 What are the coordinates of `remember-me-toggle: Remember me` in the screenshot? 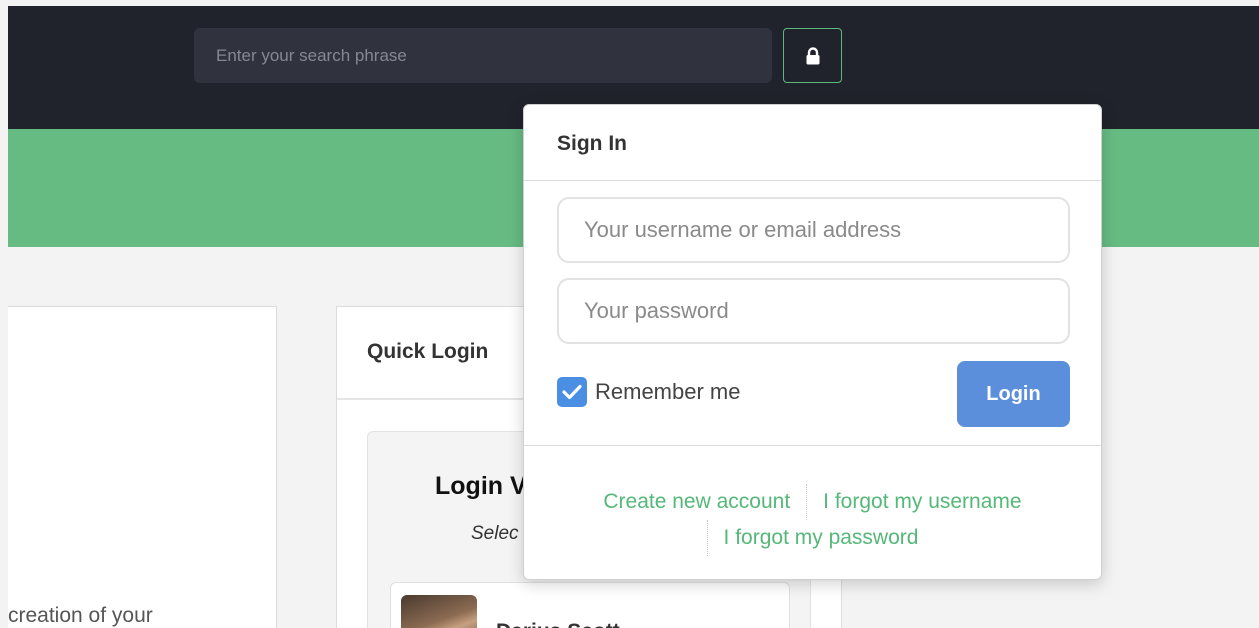 It's located at (648, 392).